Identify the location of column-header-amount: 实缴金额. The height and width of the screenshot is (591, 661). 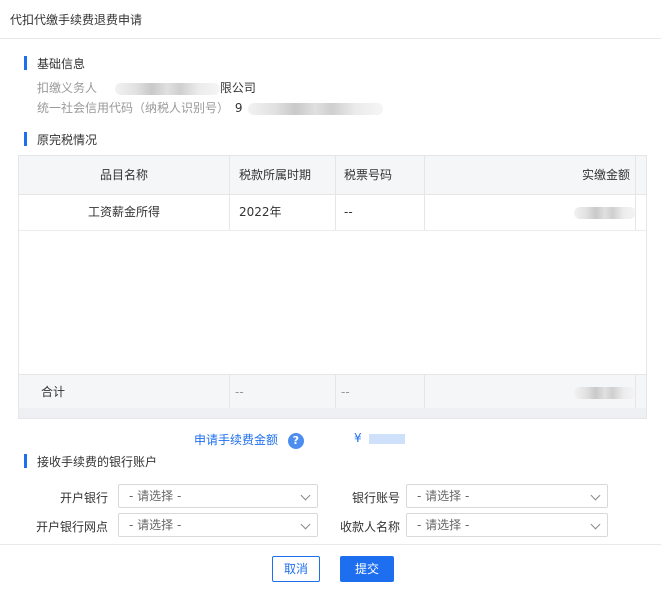
(605, 175).